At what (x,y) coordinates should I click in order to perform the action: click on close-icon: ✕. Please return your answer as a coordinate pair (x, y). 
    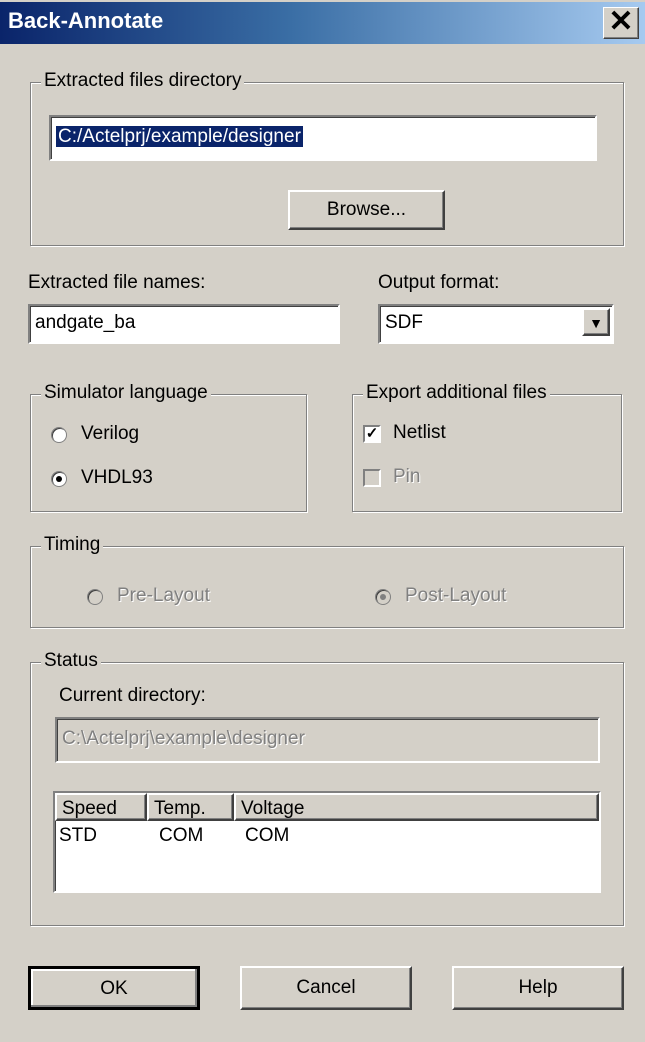
    Looking at the image, I should click on (621, 23).